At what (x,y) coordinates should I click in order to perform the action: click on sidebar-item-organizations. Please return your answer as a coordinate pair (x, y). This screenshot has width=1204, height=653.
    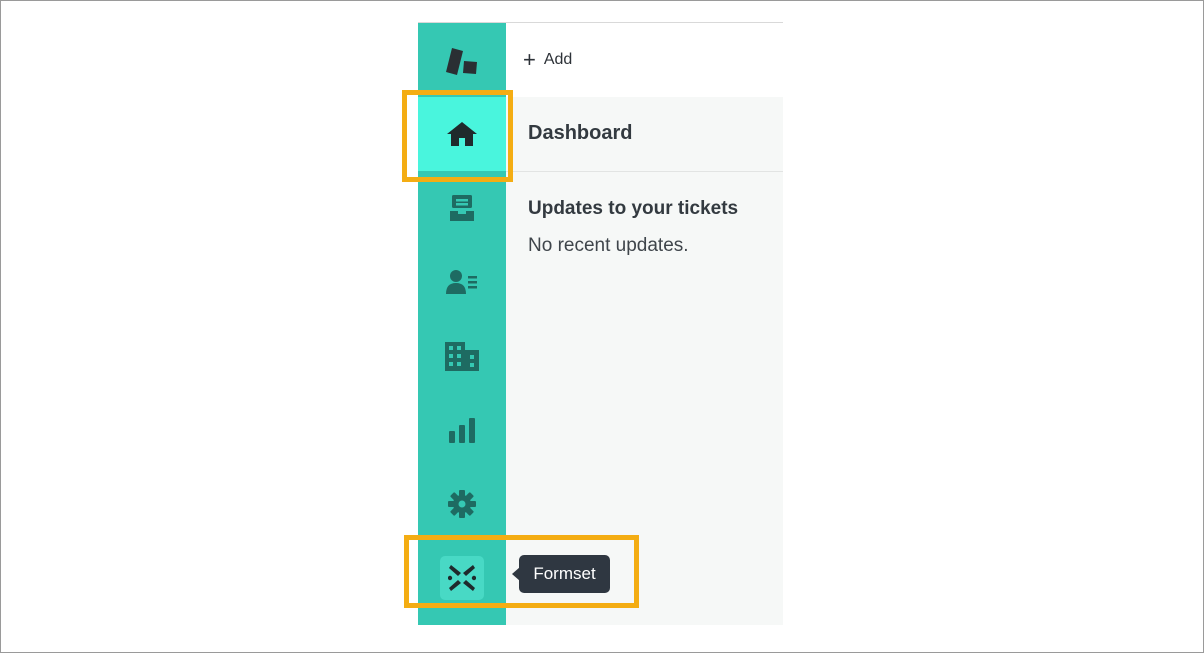
    Looking at the image, I should click on (462, 356).